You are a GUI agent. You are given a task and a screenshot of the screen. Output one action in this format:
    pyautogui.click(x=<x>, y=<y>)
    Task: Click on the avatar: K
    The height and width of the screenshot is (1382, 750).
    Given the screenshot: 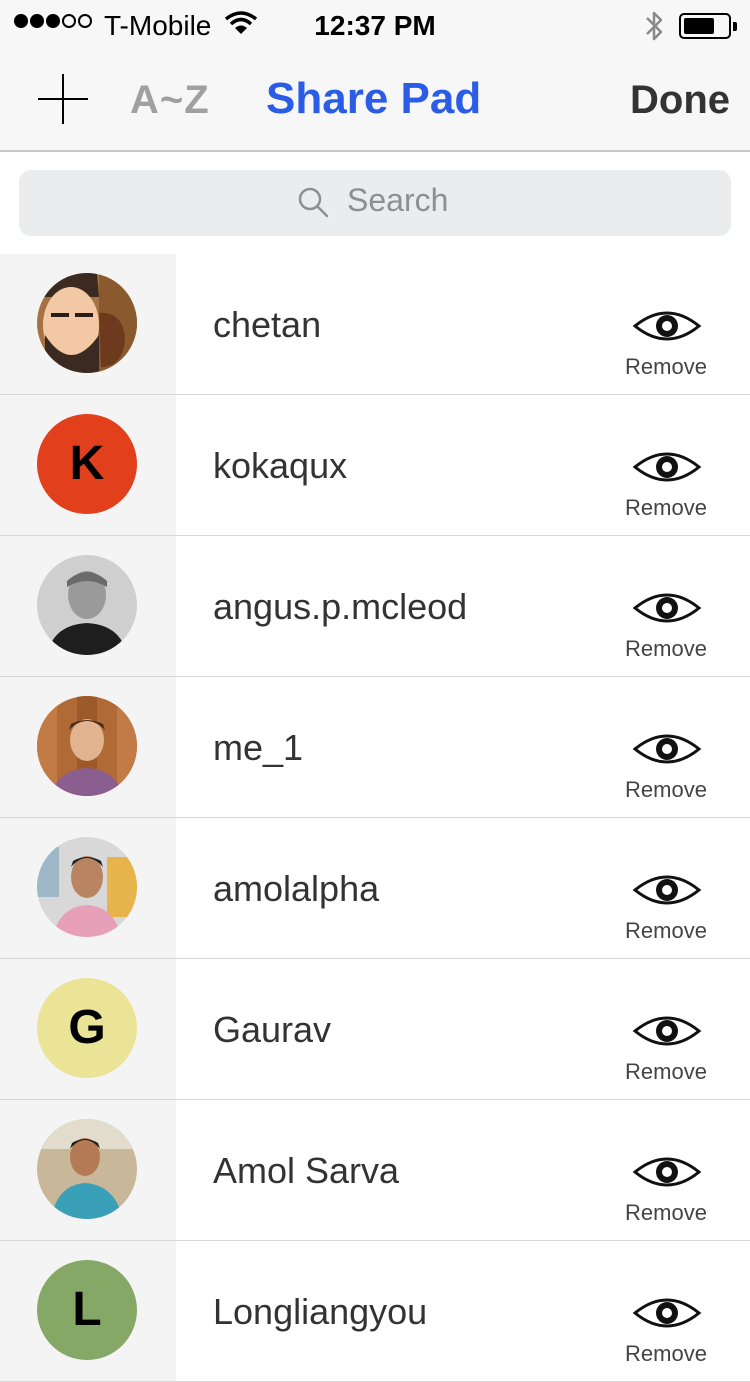 What is the action you would take?
    pyautogui.click(x=87, y=464)
    